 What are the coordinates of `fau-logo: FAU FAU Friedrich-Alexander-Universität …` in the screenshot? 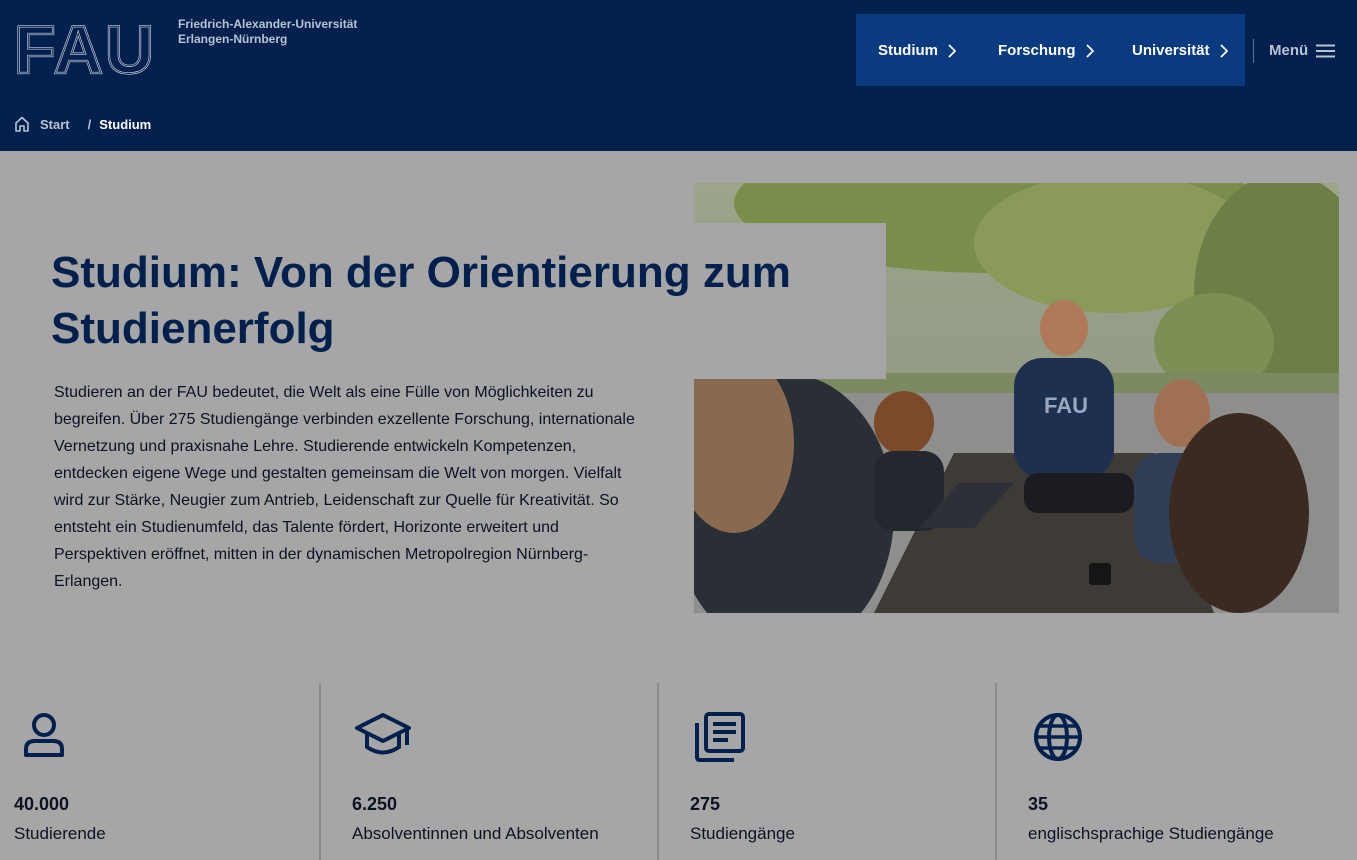 It's located at (185, 47).